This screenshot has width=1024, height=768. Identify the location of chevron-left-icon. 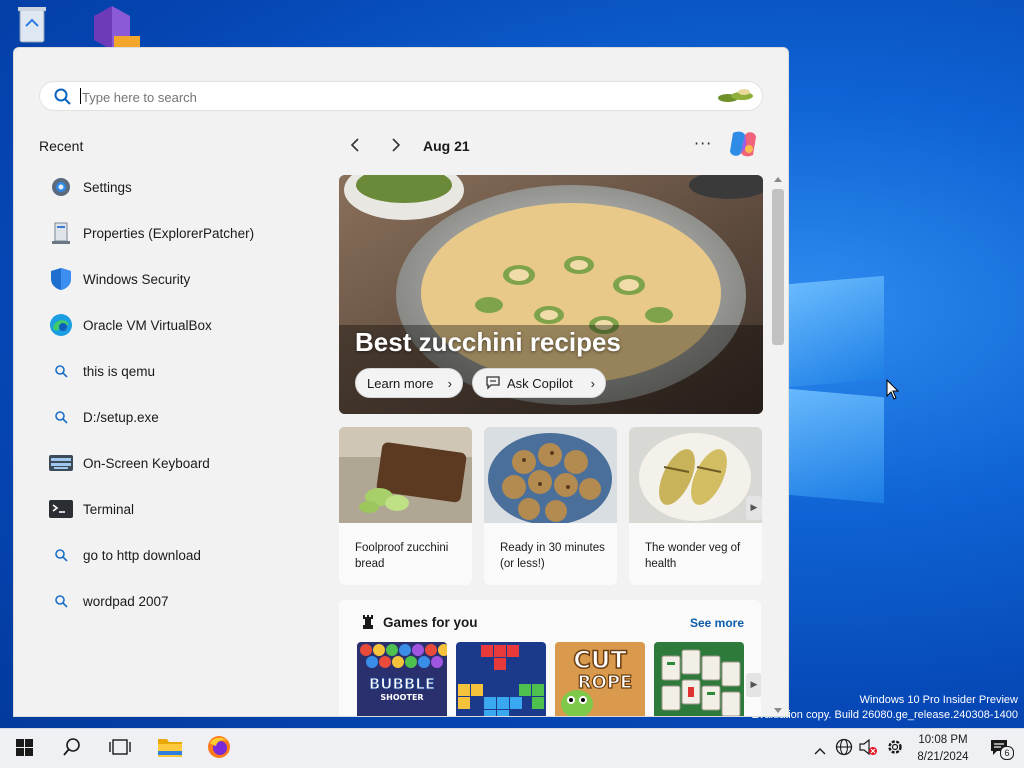
(355, 146).